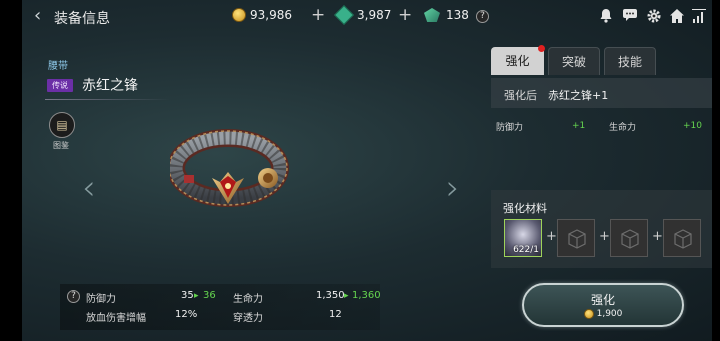 The image size is (720, 341). Describe the element at coordinates (510, 128) in the screenshot. I see `bonus-label: 防御力` at that location.